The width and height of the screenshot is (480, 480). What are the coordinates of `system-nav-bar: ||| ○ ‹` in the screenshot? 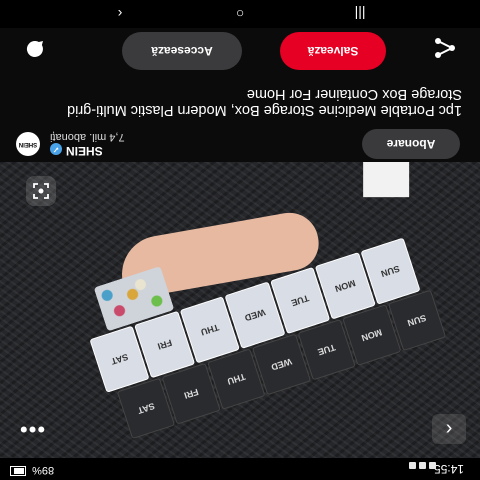 It's located at (240, 14).